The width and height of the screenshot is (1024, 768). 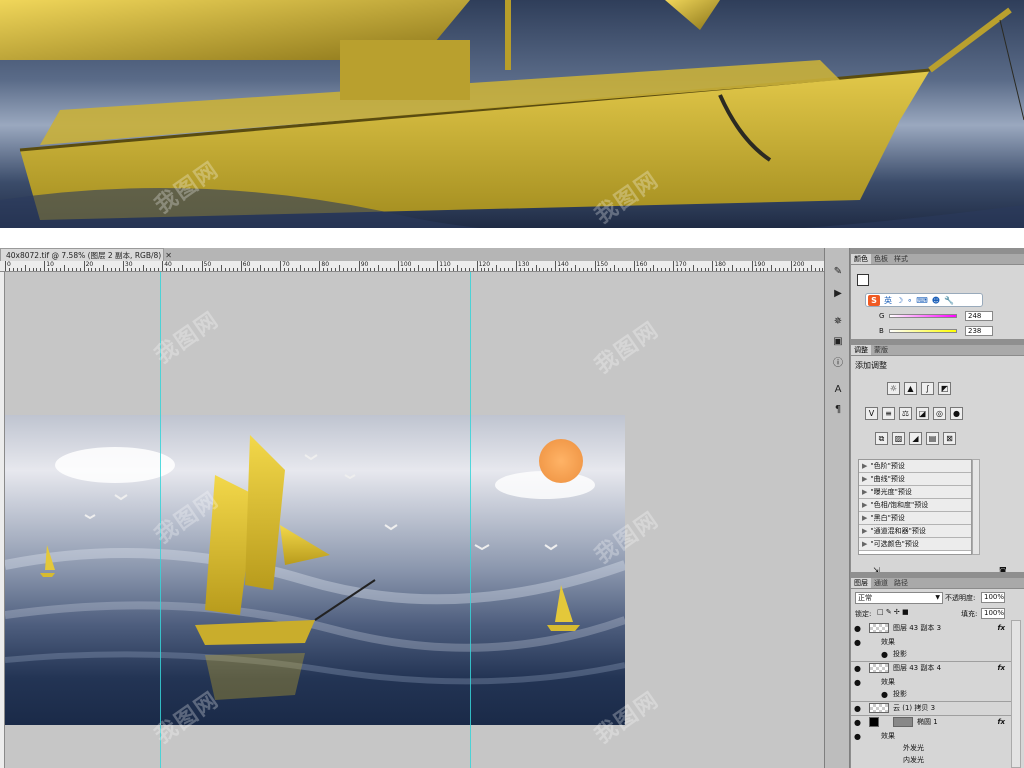 What do you see at coordinates (993, 597) in the screenshot?
I see `opacity-input: 100%` at bounding box center [993, 597].